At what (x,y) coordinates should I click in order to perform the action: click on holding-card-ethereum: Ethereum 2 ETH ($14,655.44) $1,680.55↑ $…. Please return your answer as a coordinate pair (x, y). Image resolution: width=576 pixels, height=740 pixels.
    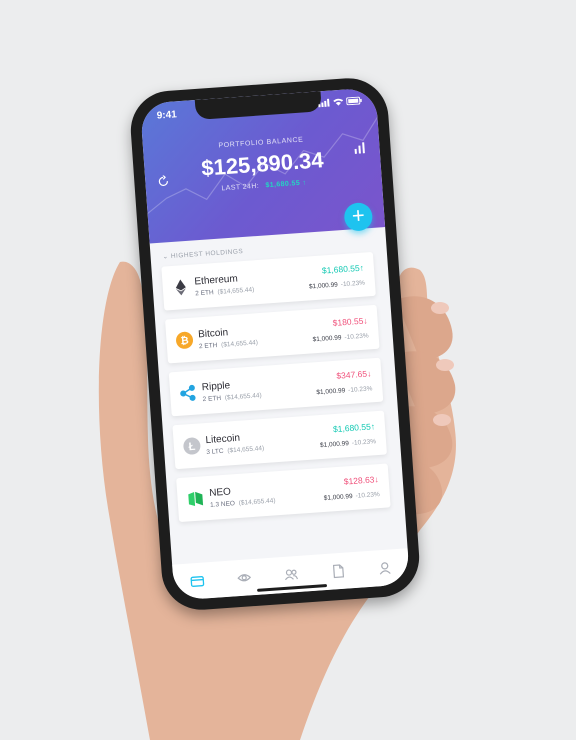
    Looking at the image, I should click on (268, 281).